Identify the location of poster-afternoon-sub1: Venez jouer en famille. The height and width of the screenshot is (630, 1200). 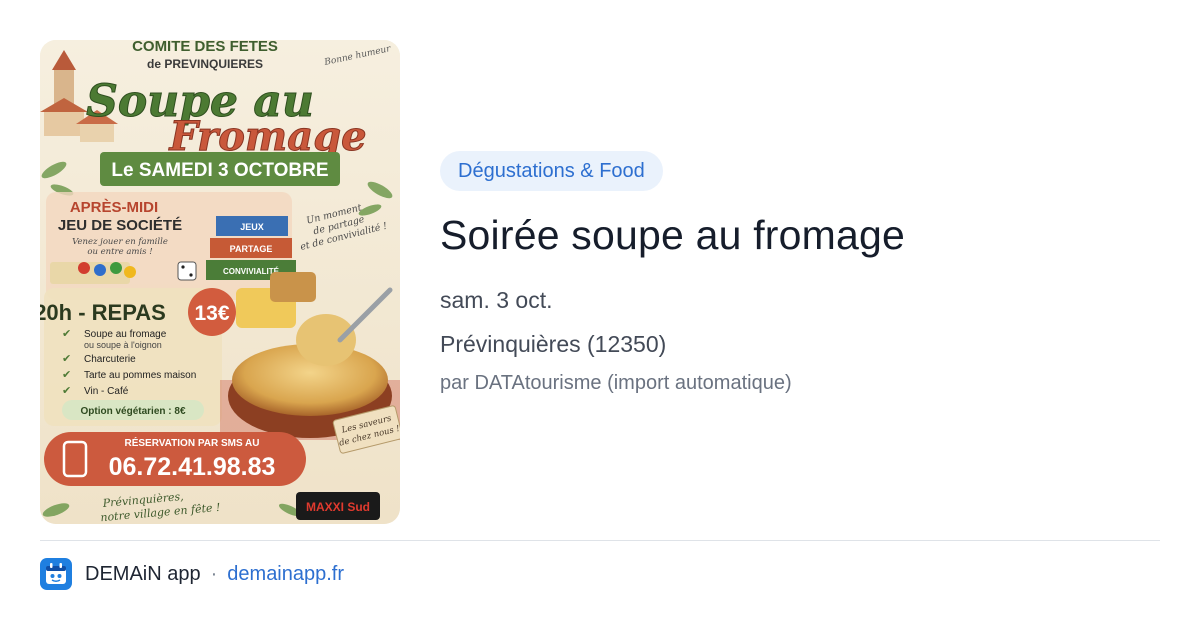
(120, 242).